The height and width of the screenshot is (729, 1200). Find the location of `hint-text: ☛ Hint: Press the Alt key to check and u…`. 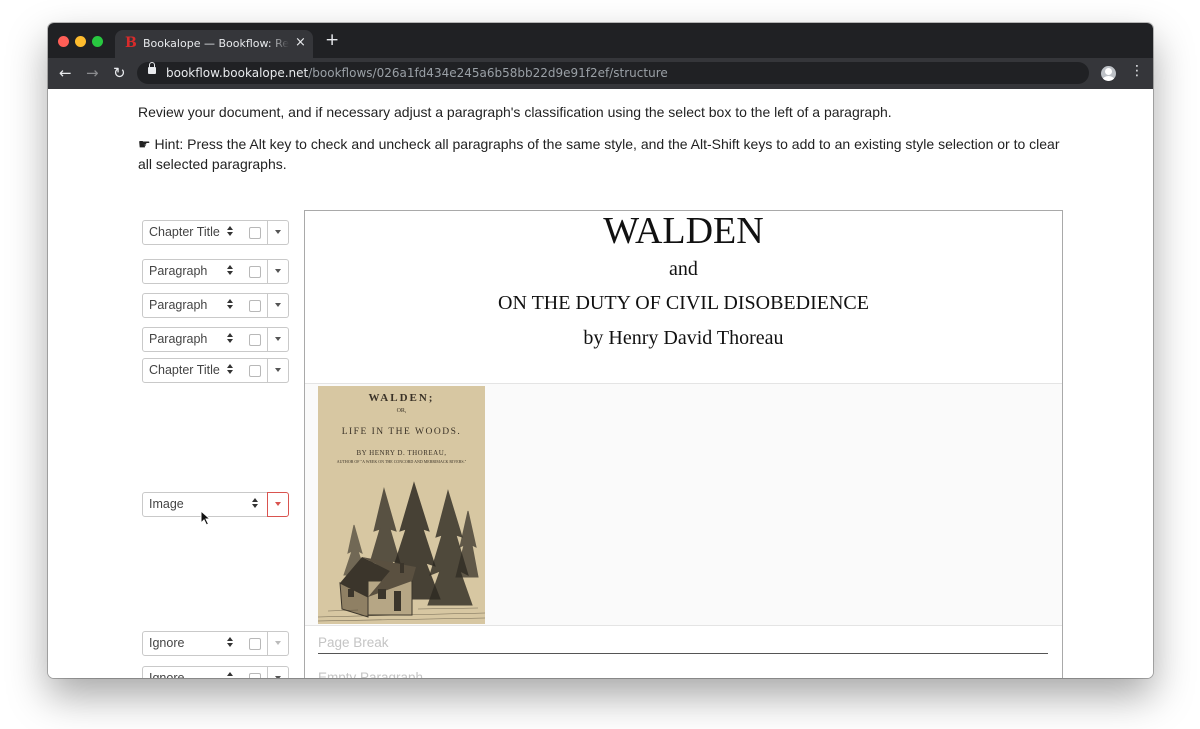

hint-text: ☛ Hint: Press the Alt key to check and u… is located at coordinates (603, 154).